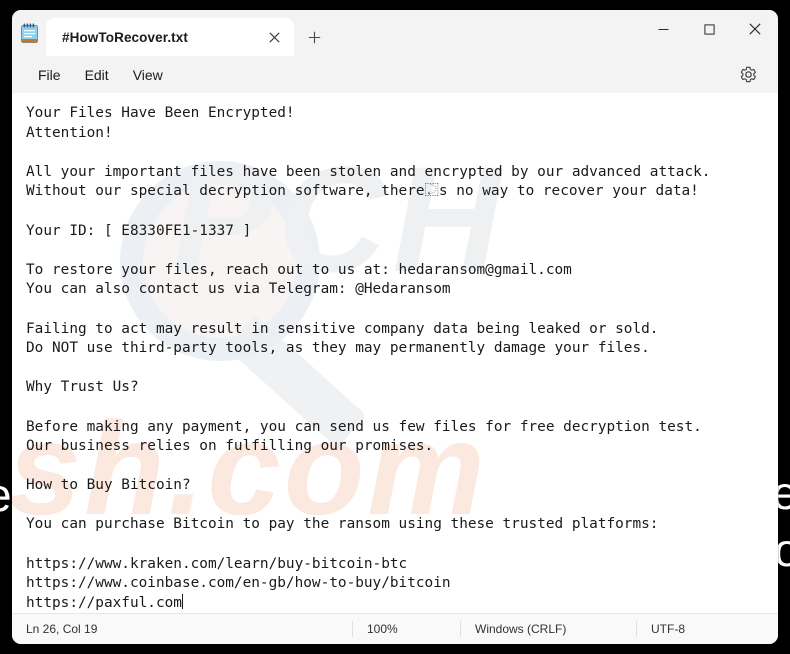 The image size is (790, 654). What do you see at coordinates (663, 29) in the screenshot?
I see `minimize-icon` at bounding box center [663, 29].